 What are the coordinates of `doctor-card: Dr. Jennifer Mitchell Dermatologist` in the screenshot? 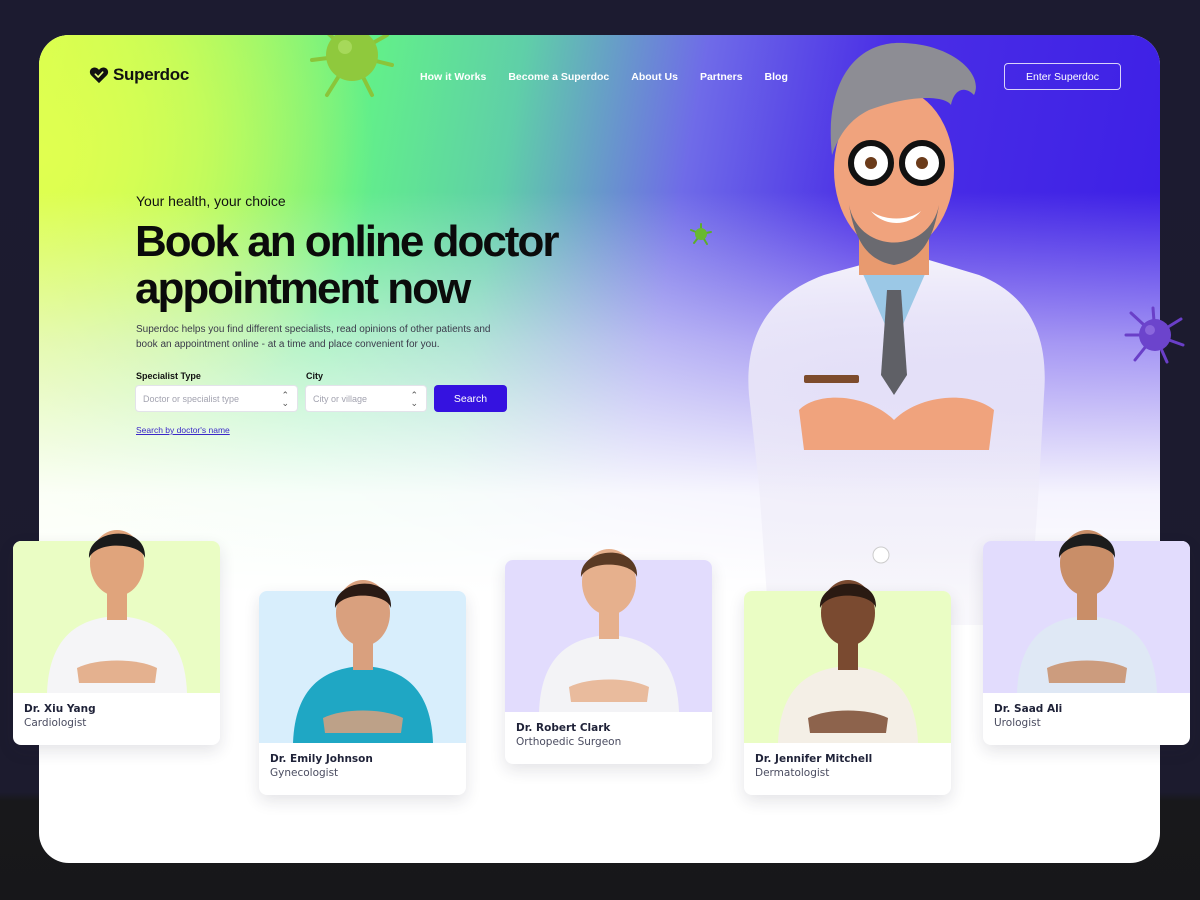 It's located at (847, 687).